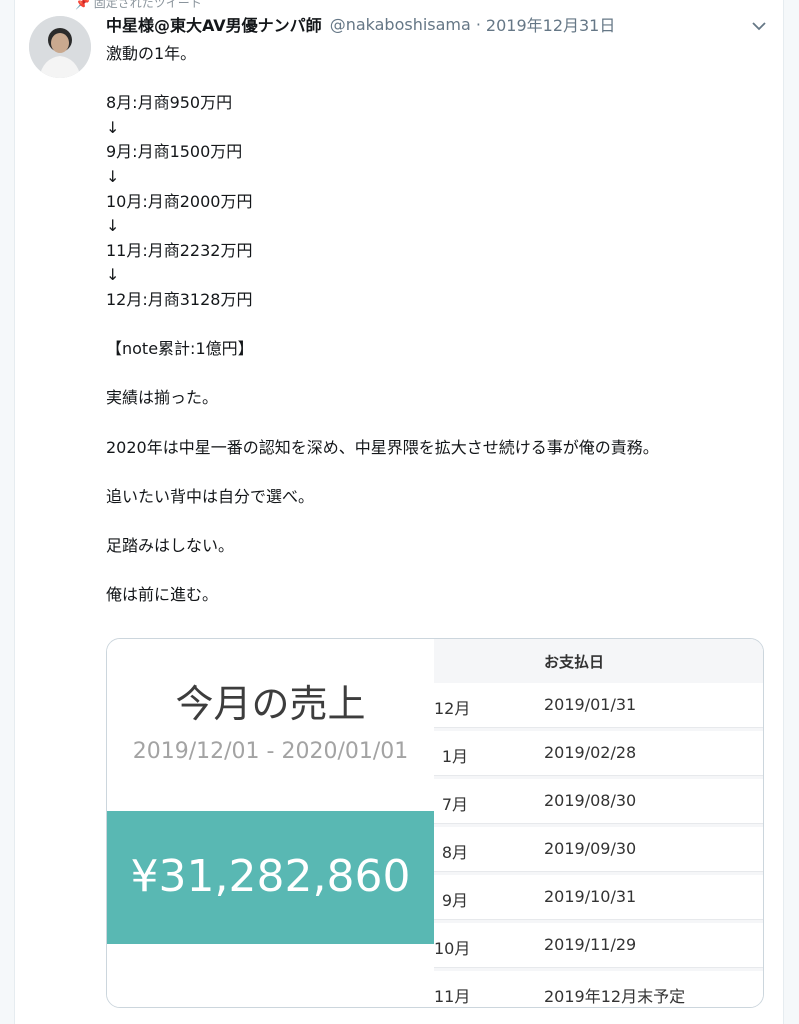 This screenshot has width=799, height=1024. I want to click on sales-amount: ¥31,282,860, so click(270, 876).